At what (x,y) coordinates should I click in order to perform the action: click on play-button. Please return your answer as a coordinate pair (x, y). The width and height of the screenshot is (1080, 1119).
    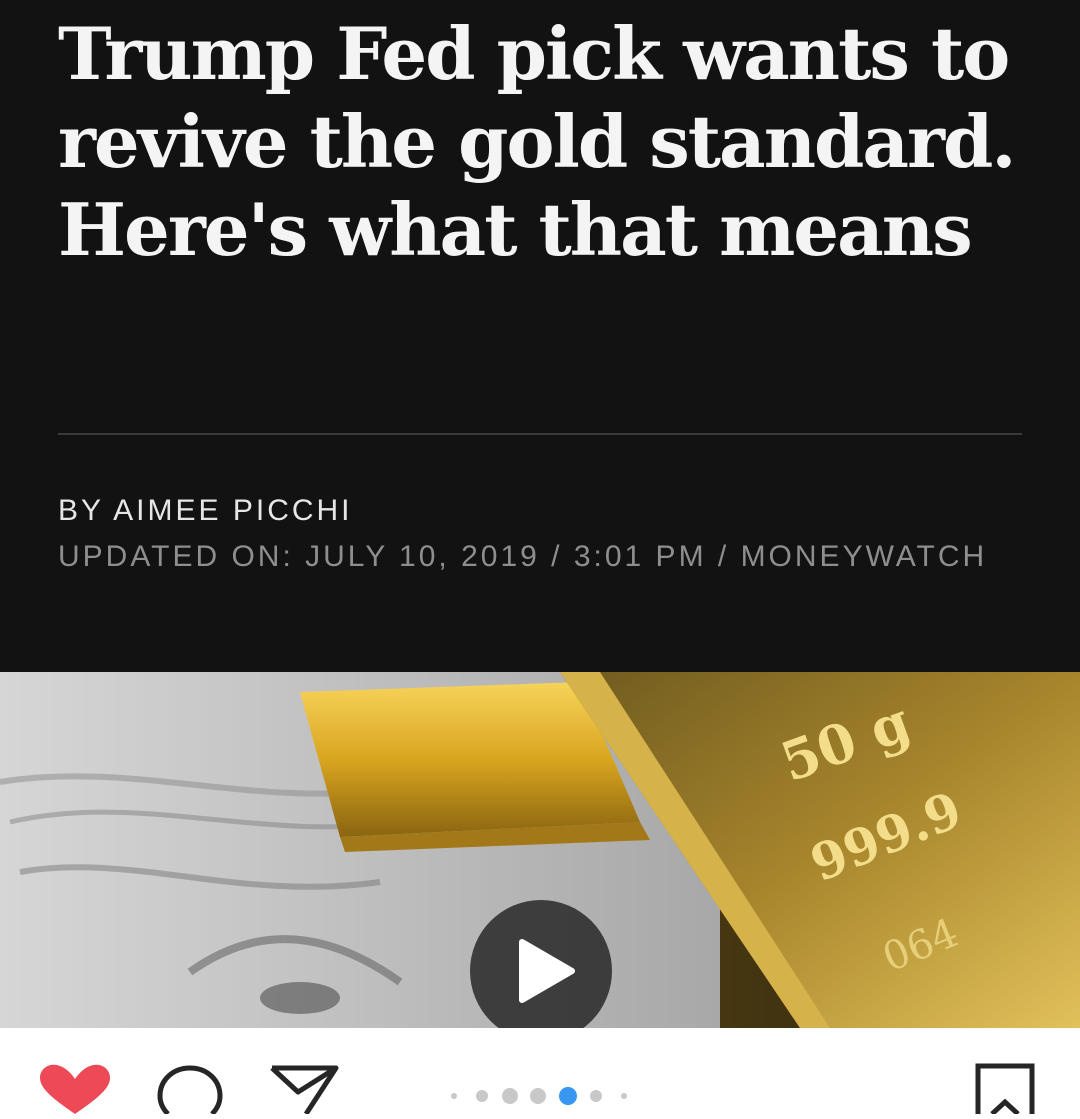
    Looking at the image, I should click on (541, 971).